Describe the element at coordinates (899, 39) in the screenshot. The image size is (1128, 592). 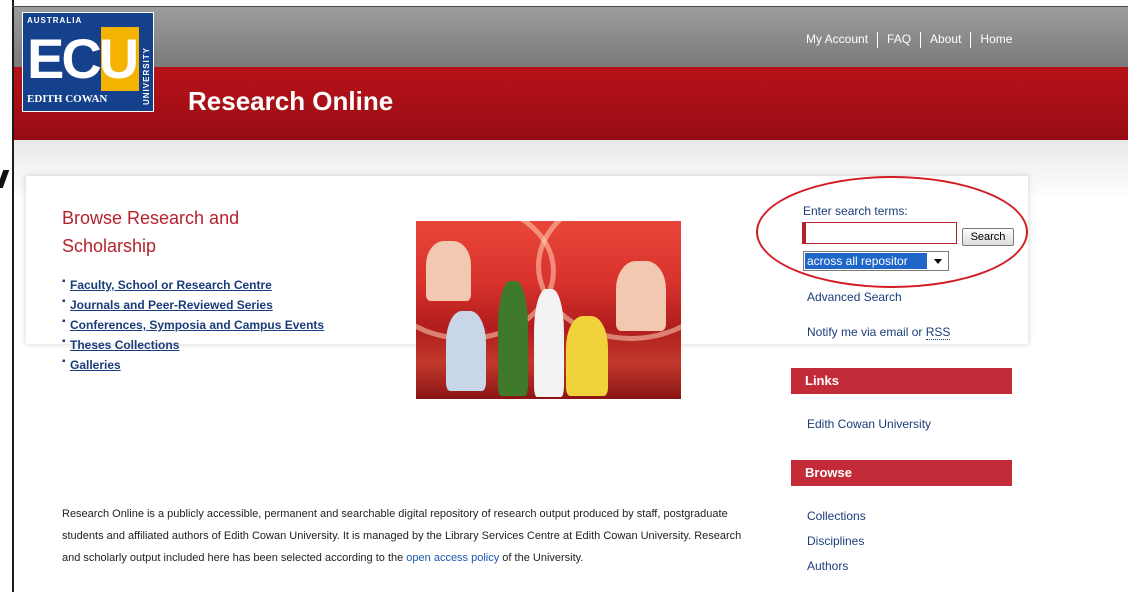
I see `faq-link: FAQ` at that location.